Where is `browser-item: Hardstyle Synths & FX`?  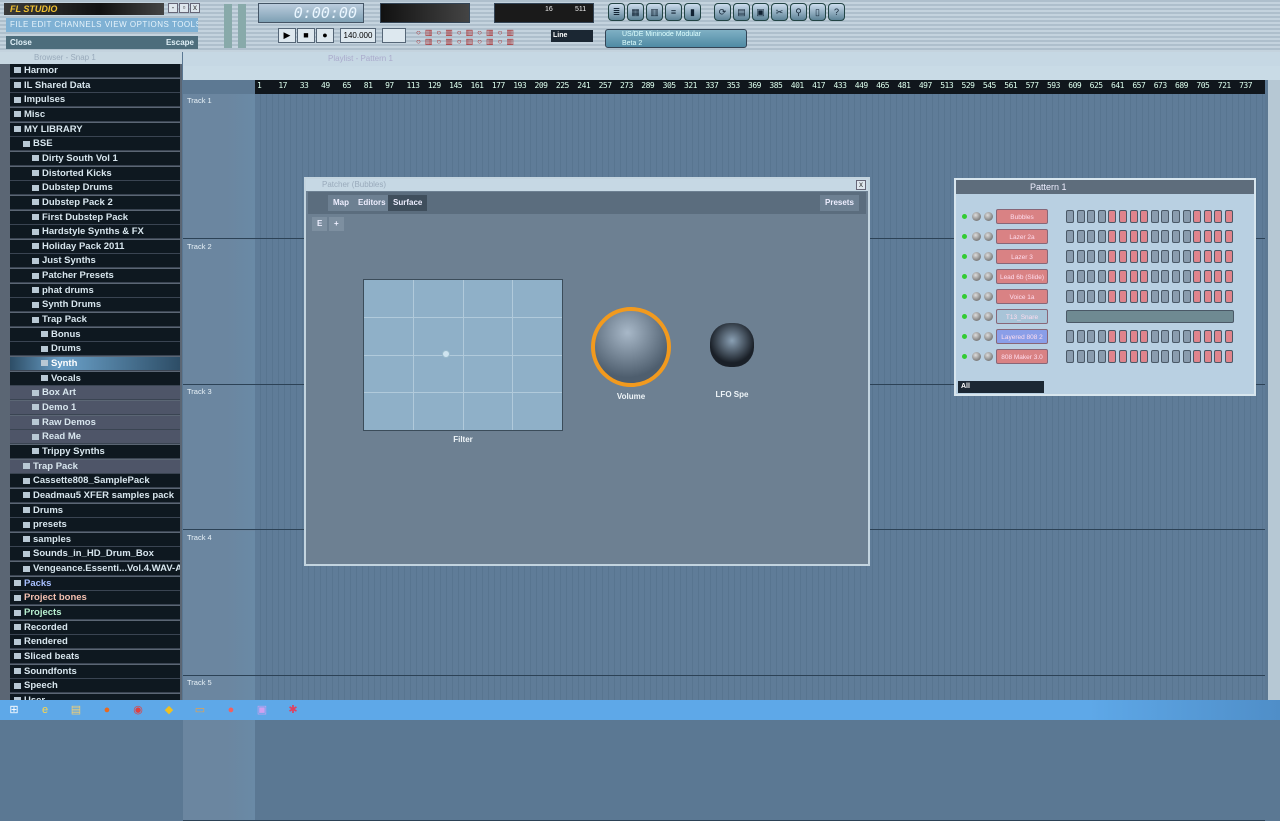 browser-item: Hardstyle Synths & FX is located at coordinates (95, 232).